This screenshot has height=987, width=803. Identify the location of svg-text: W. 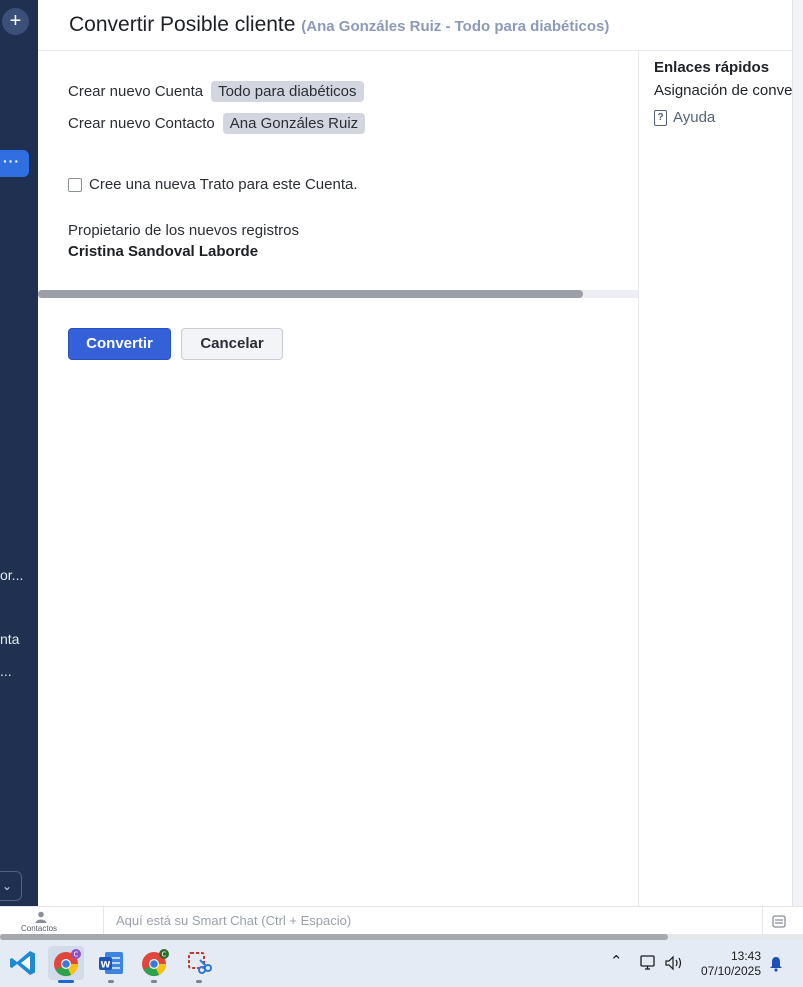
(106, 966).